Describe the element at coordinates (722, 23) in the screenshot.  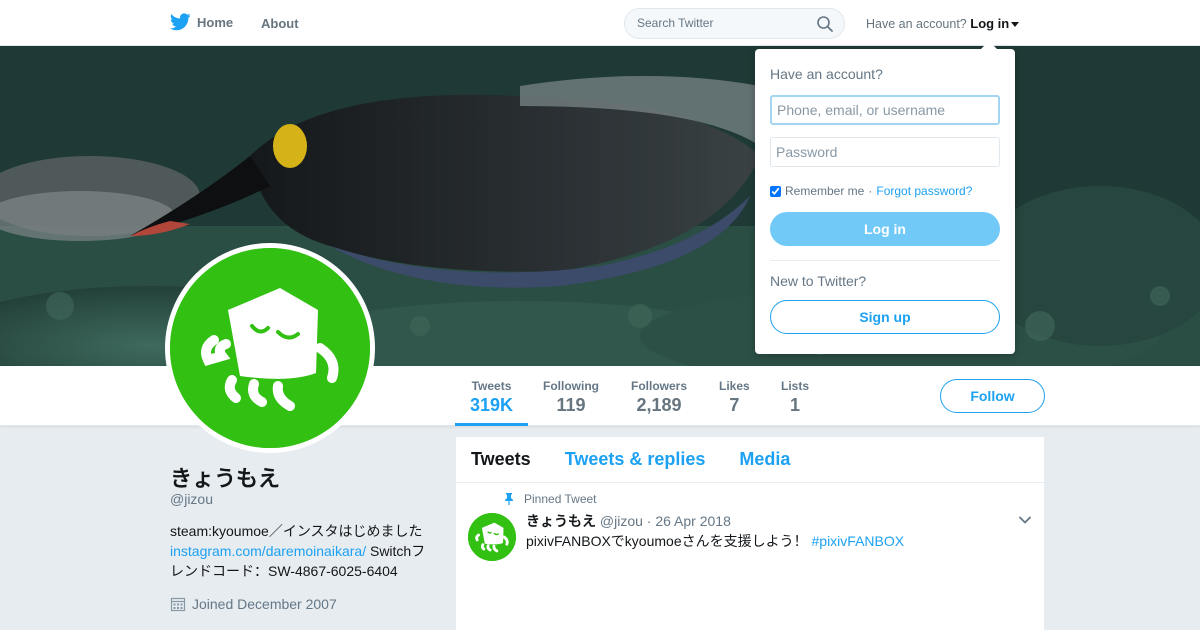
I see `search-input` at that location.